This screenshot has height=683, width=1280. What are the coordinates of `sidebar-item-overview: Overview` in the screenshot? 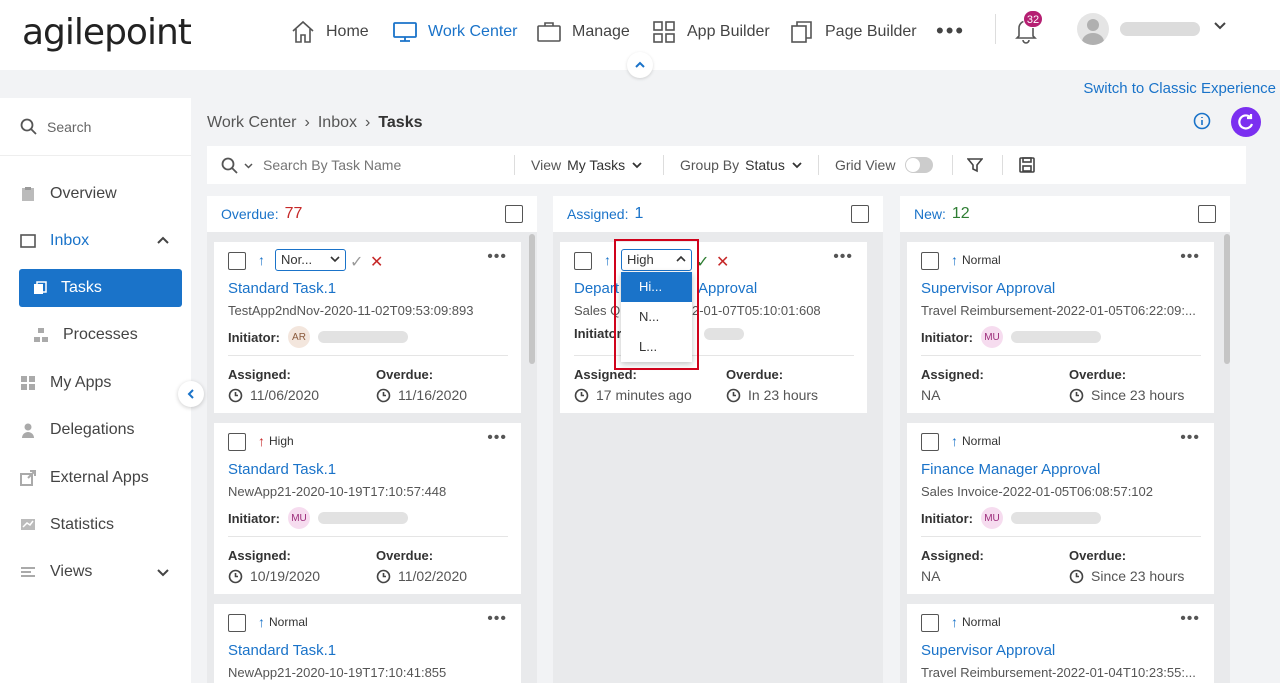 It's located at (100, 194).